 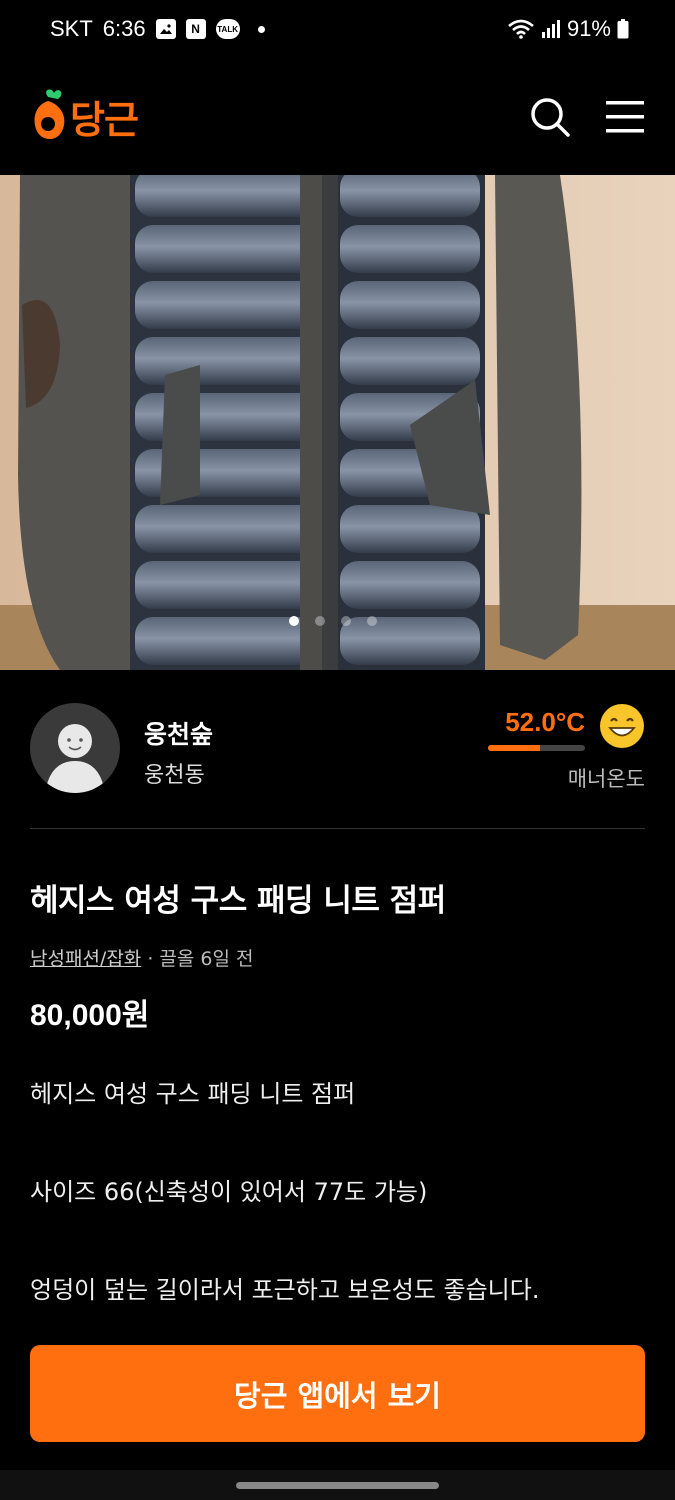 What do you see at coordinates (174, 775) in the screenshot?
I see `seller-location: 웅천동` at bounding box center [174, 775].